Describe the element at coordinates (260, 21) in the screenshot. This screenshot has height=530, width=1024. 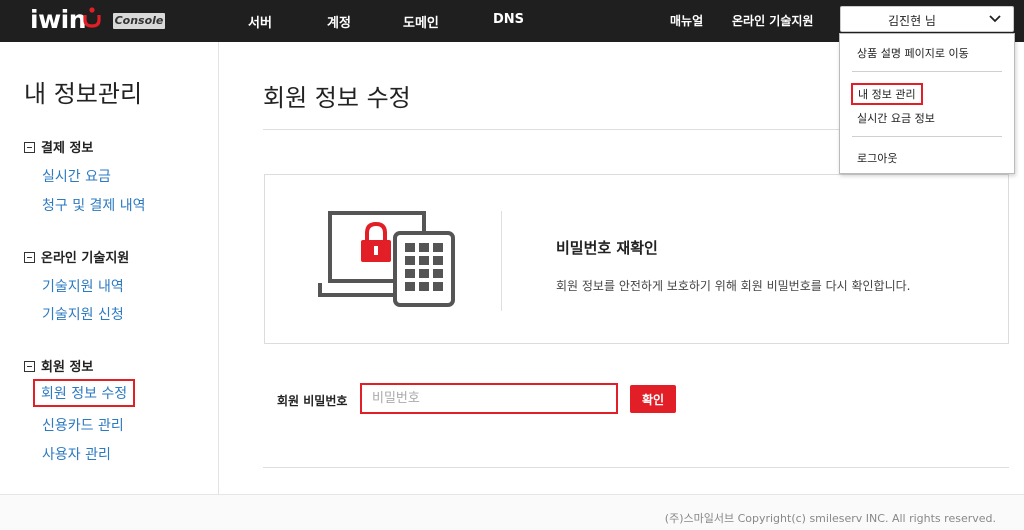
I see `nav-server: 서버` at that location.